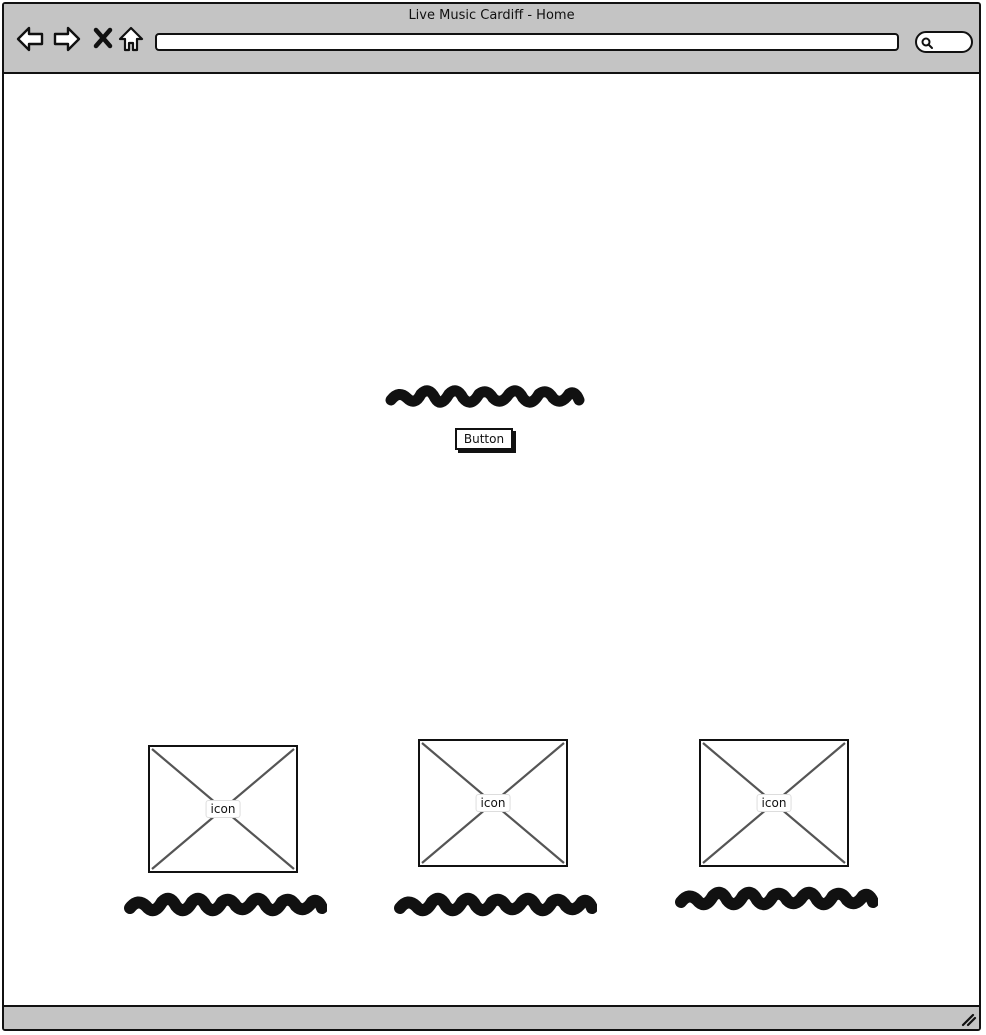  Describe the element at coordinates (944, 42) in the screenshot. I see `search-input` at that location.